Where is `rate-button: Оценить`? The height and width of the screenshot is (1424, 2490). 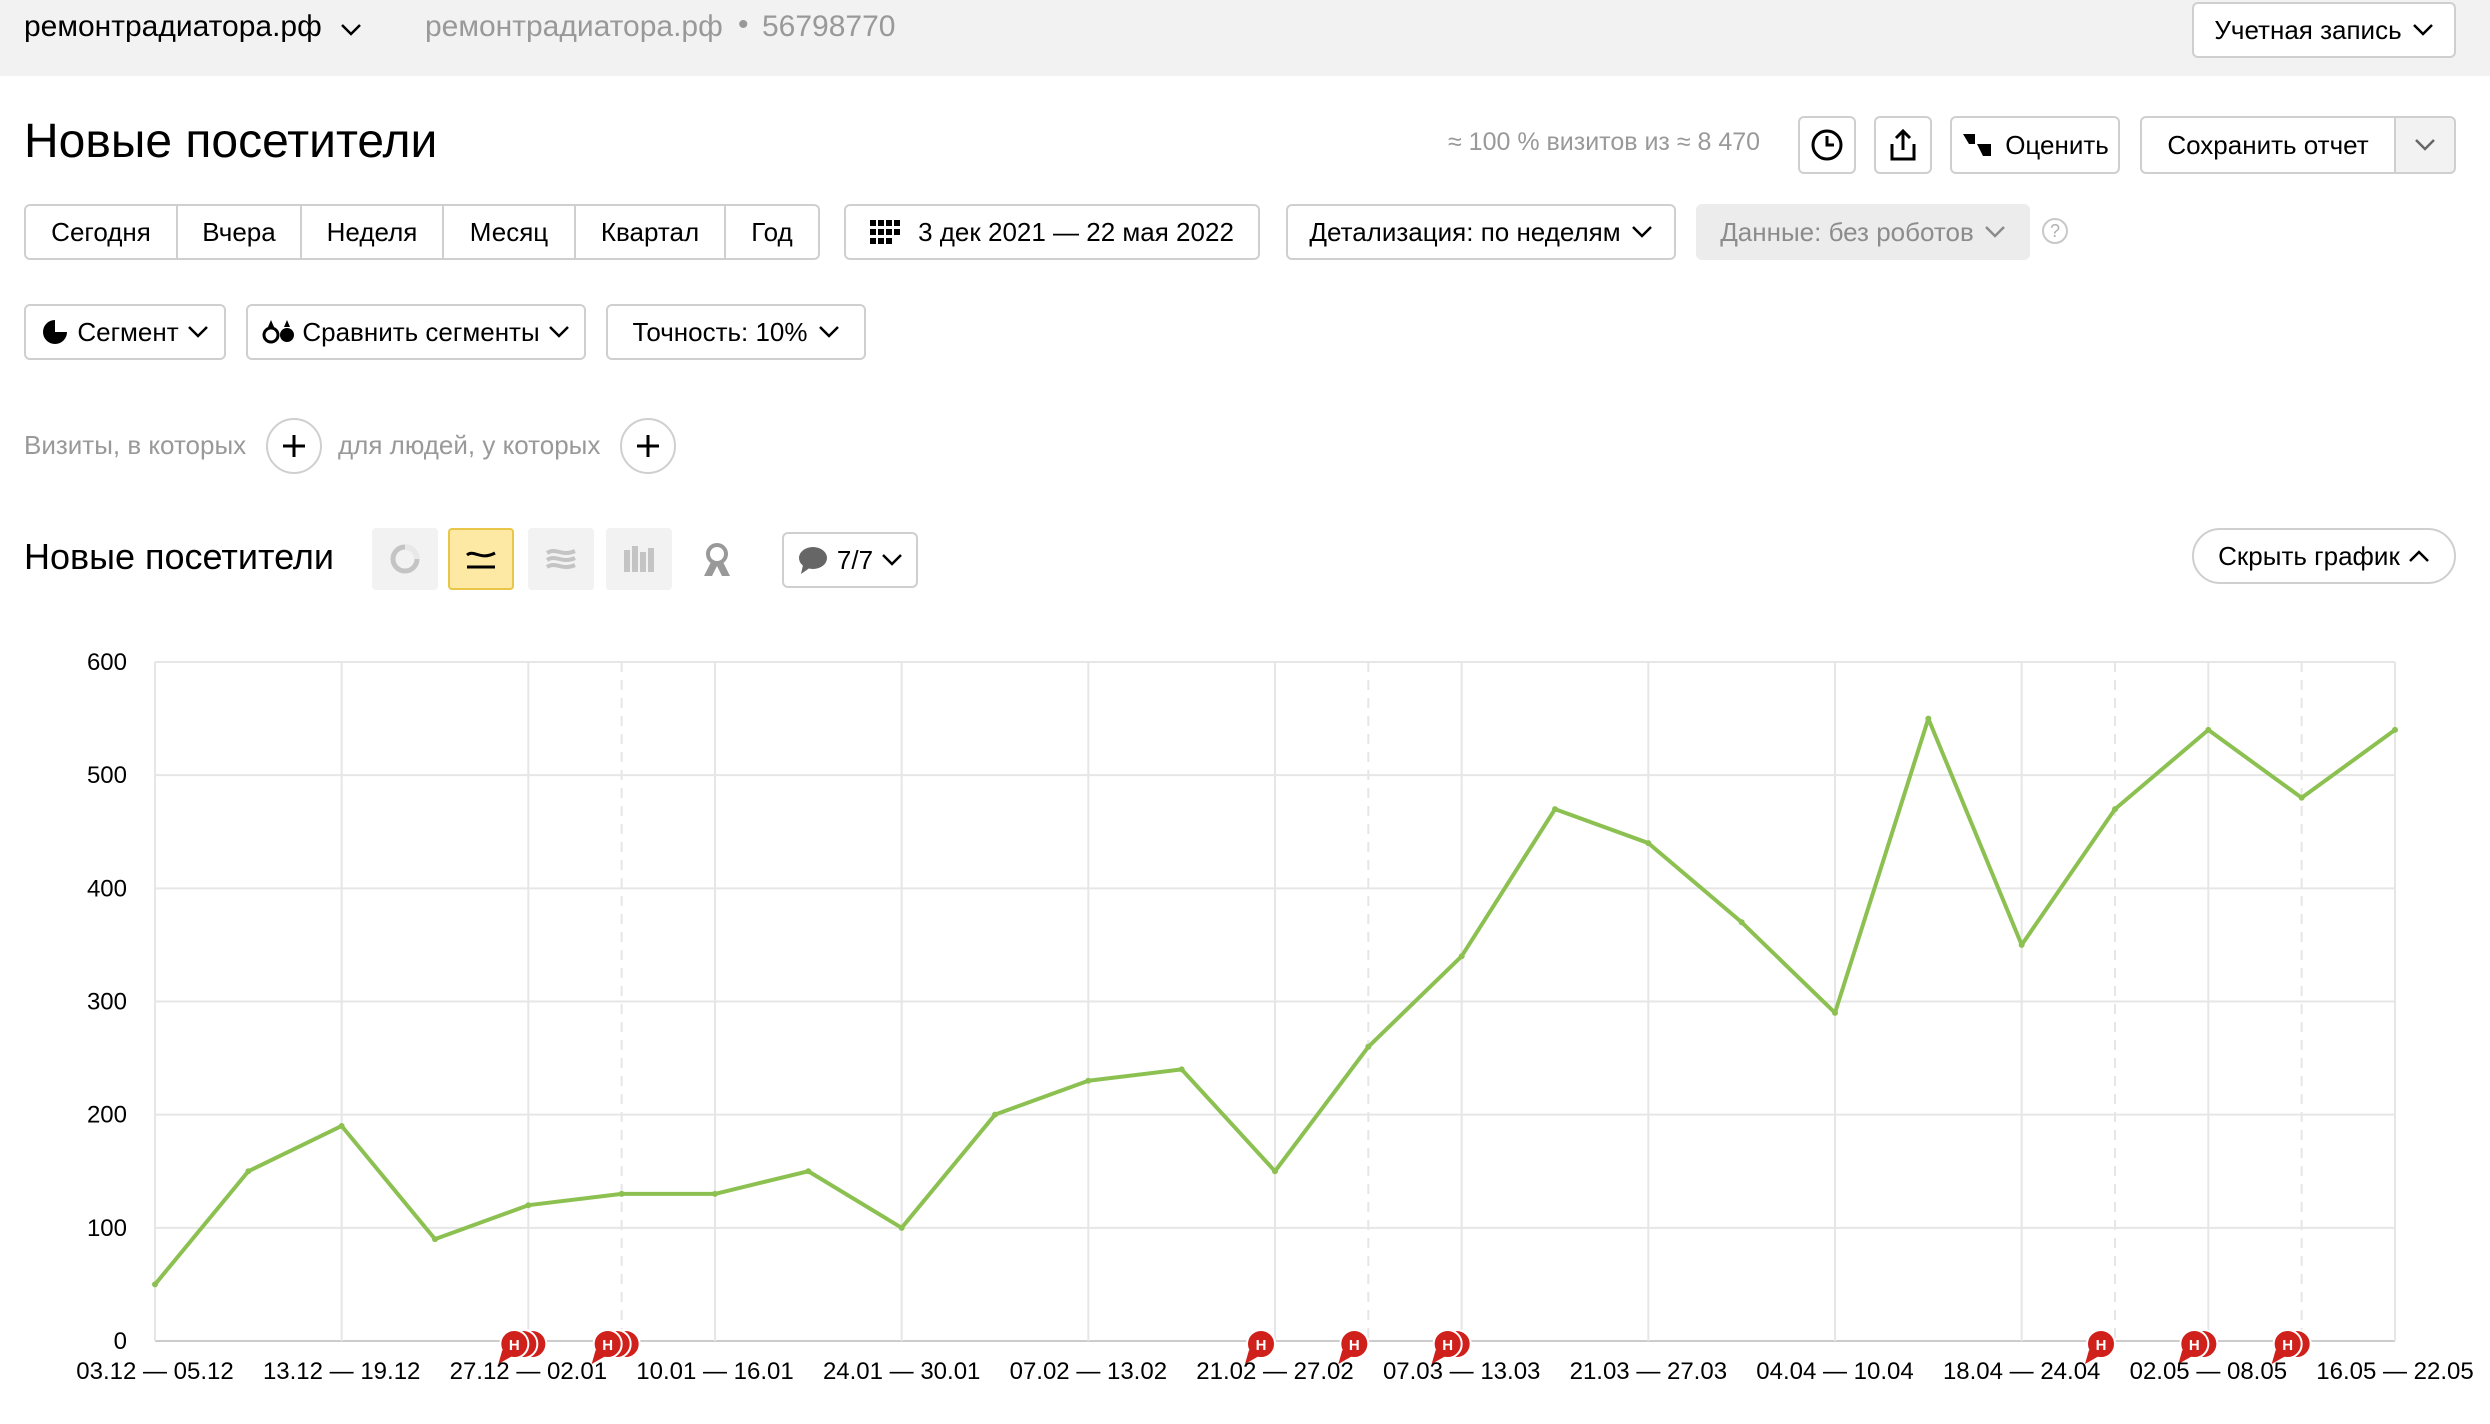 rate-button: Оценить is located at coordinates (2035, 145).